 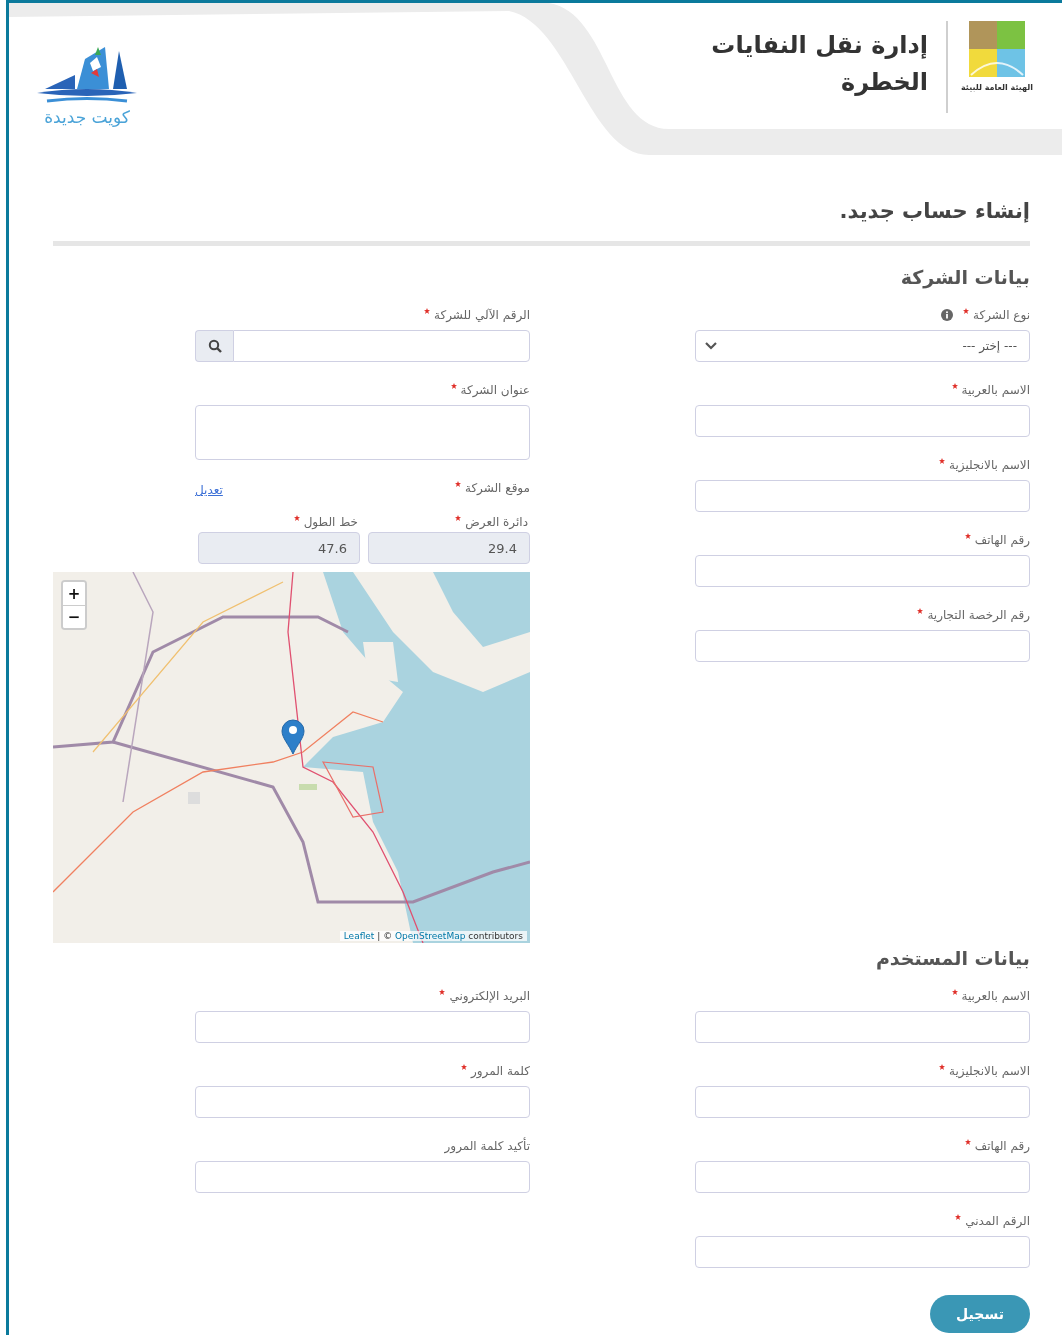 What do you see at coordinates (997, 87) in the screenshot?
I see `agency-name: الهيئة العامة للبيئة` at bounding box center [997, 87].